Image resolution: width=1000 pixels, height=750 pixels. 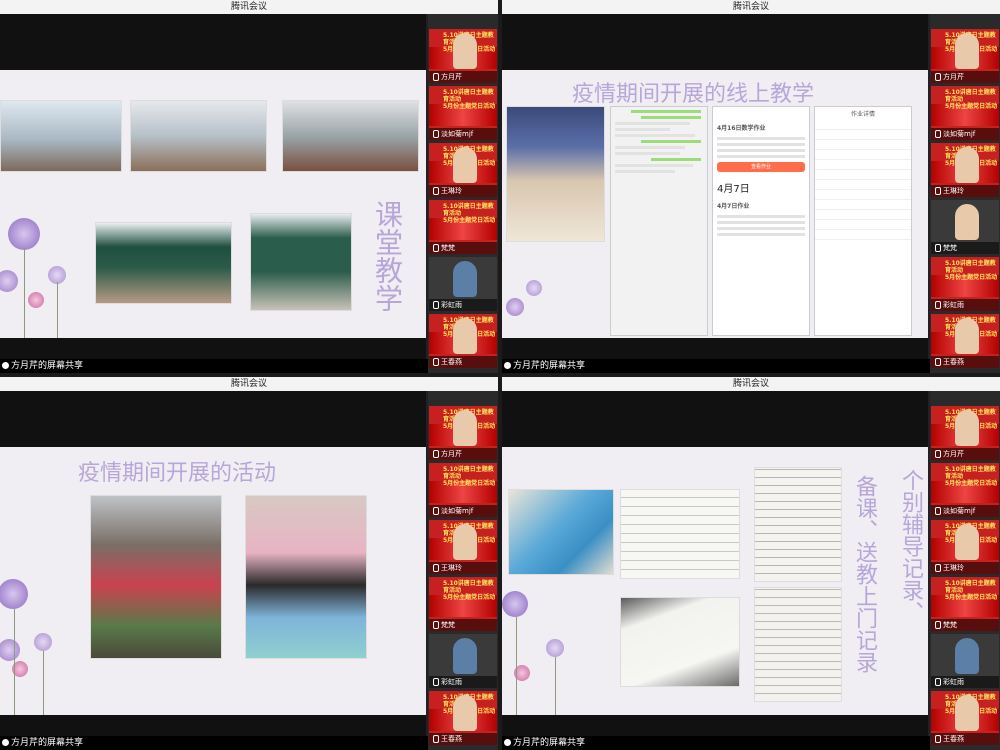 What do you see at coordinates (555, 174) in the screenshot?
I see `student-writing-photo` at bounding box center [555, 174].